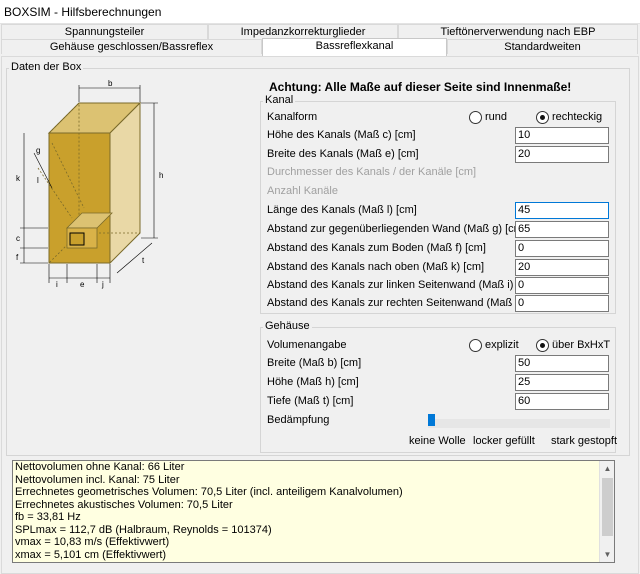  I want to click on result-line: Nettovolumen ohne Kanal: 66 Liter, so click(100, 467).